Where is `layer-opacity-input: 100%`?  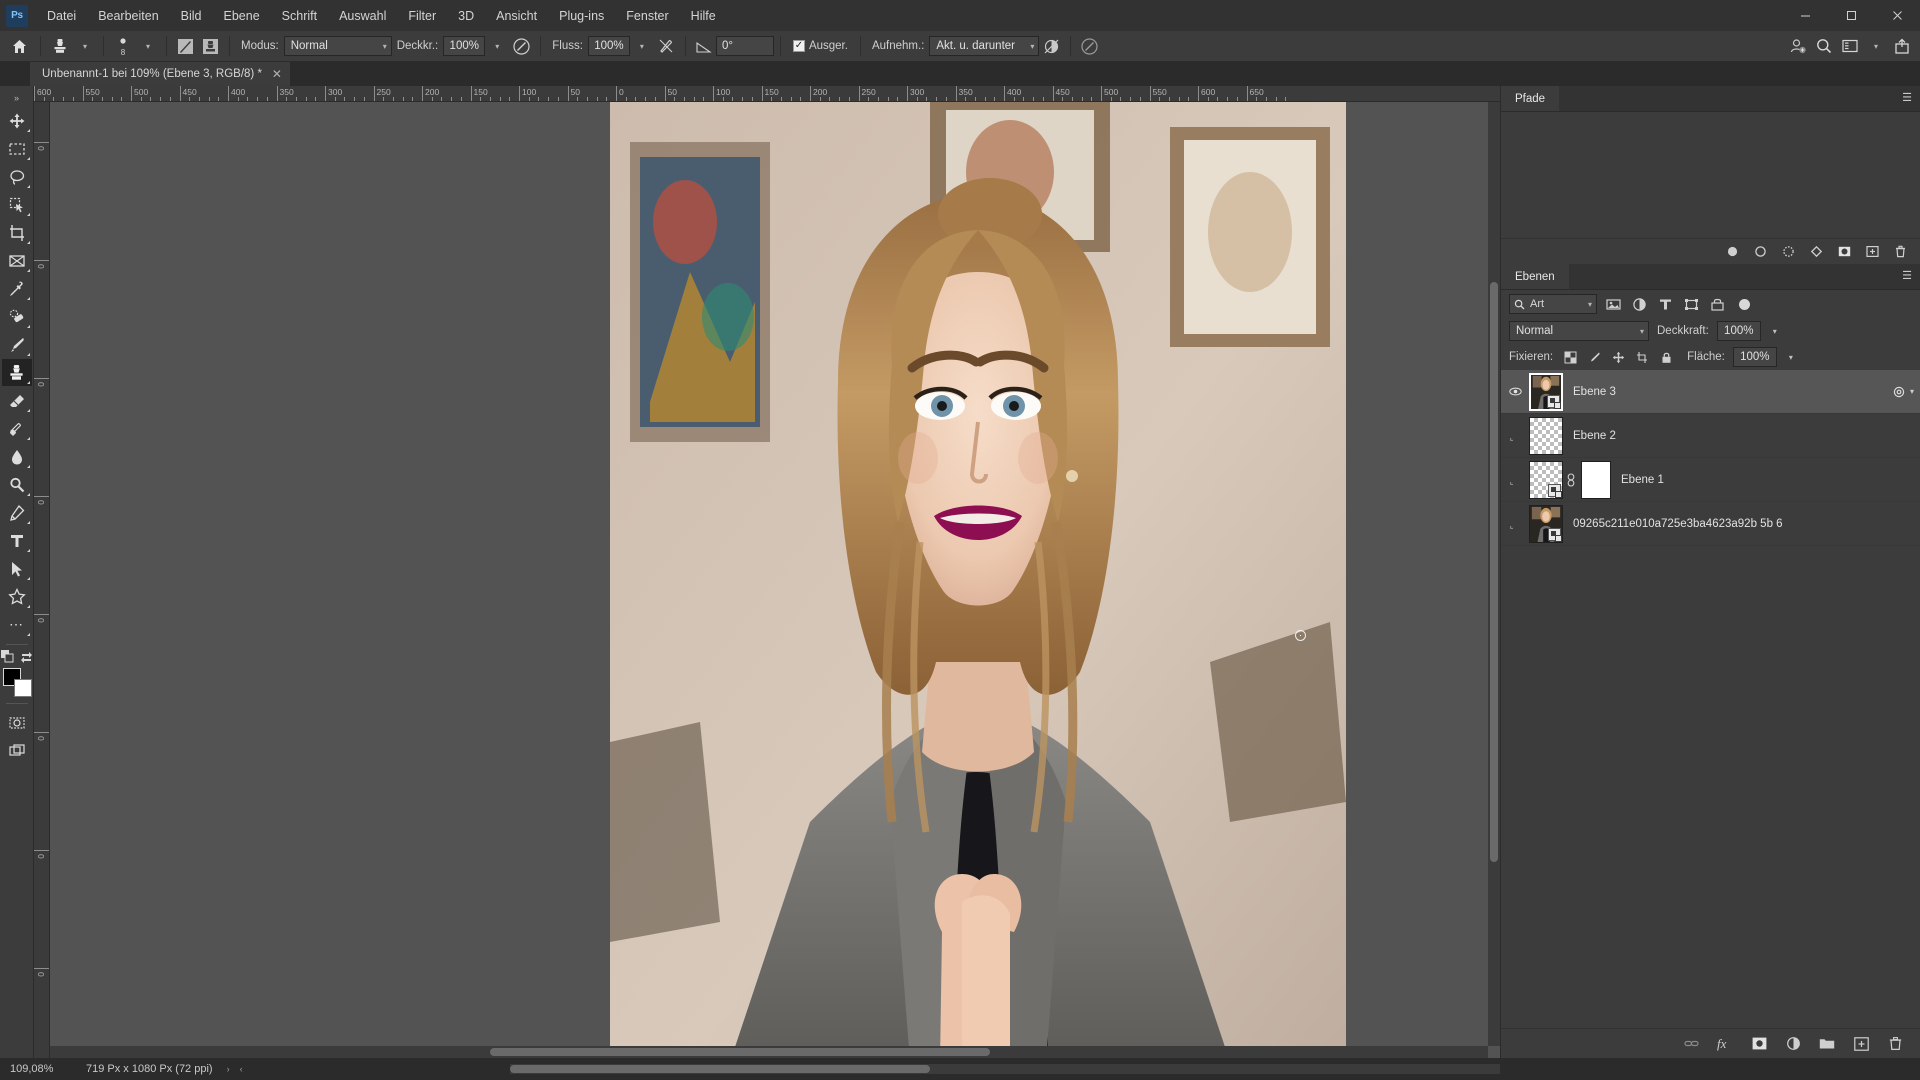 layer-opacity-input: 100% is located at coordinates (1738, 331).